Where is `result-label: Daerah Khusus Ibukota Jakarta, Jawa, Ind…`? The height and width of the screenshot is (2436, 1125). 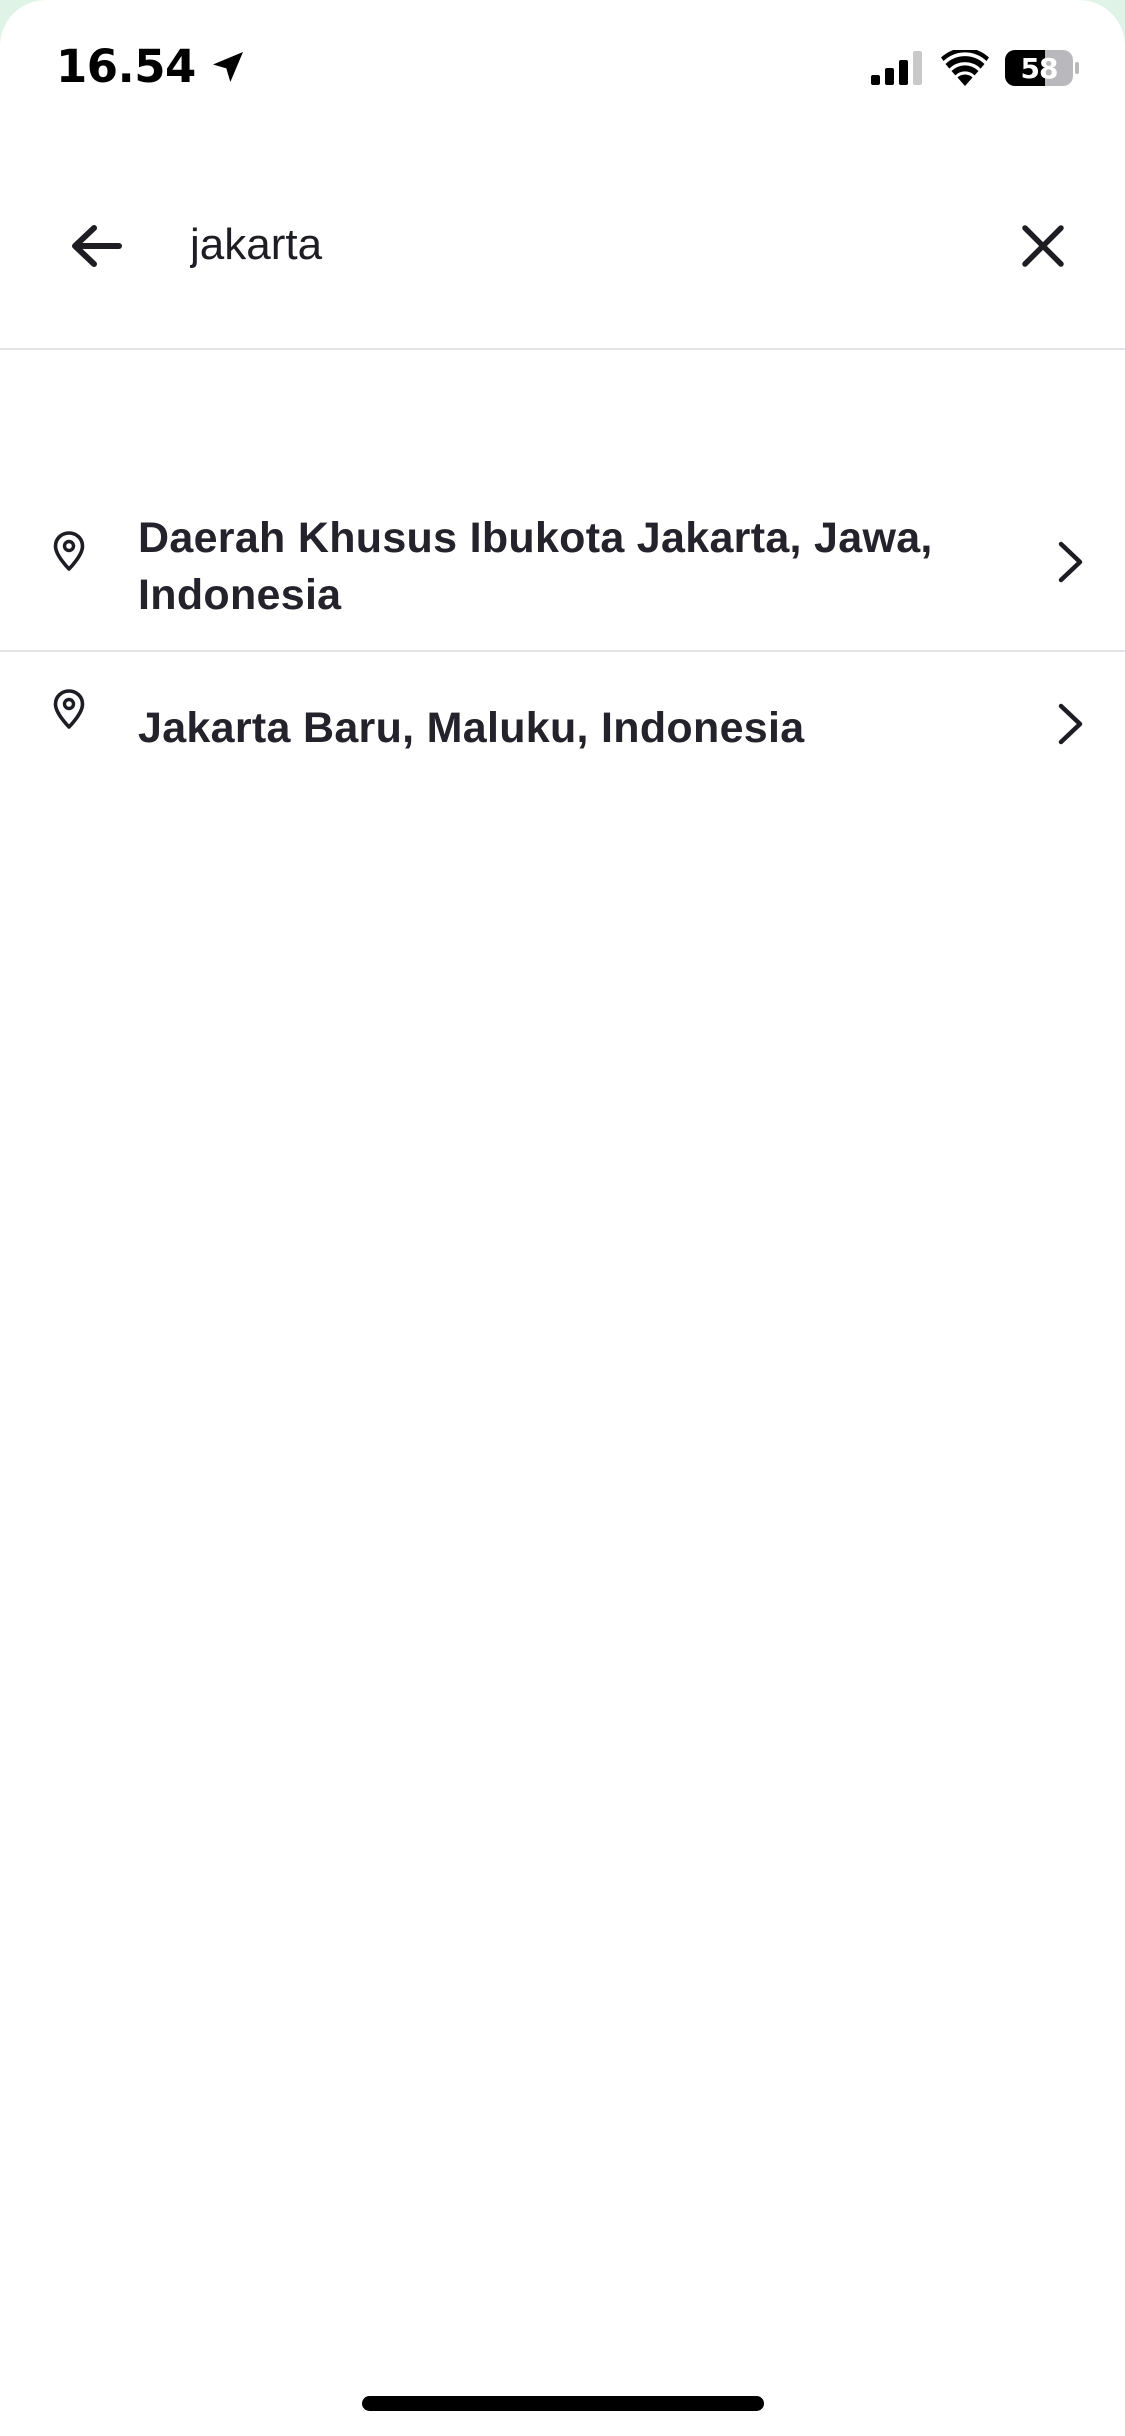 result-label: Daerah Khusus Ibukota Jakarta, Jawa, Ind… is located at coordinates (535, 566).